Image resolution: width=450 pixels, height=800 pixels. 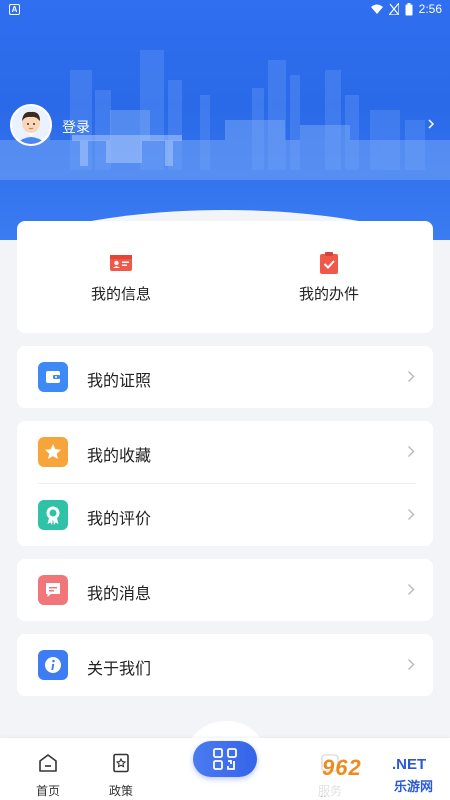 I want to click on battery-icon, so click(x=409, y=8).